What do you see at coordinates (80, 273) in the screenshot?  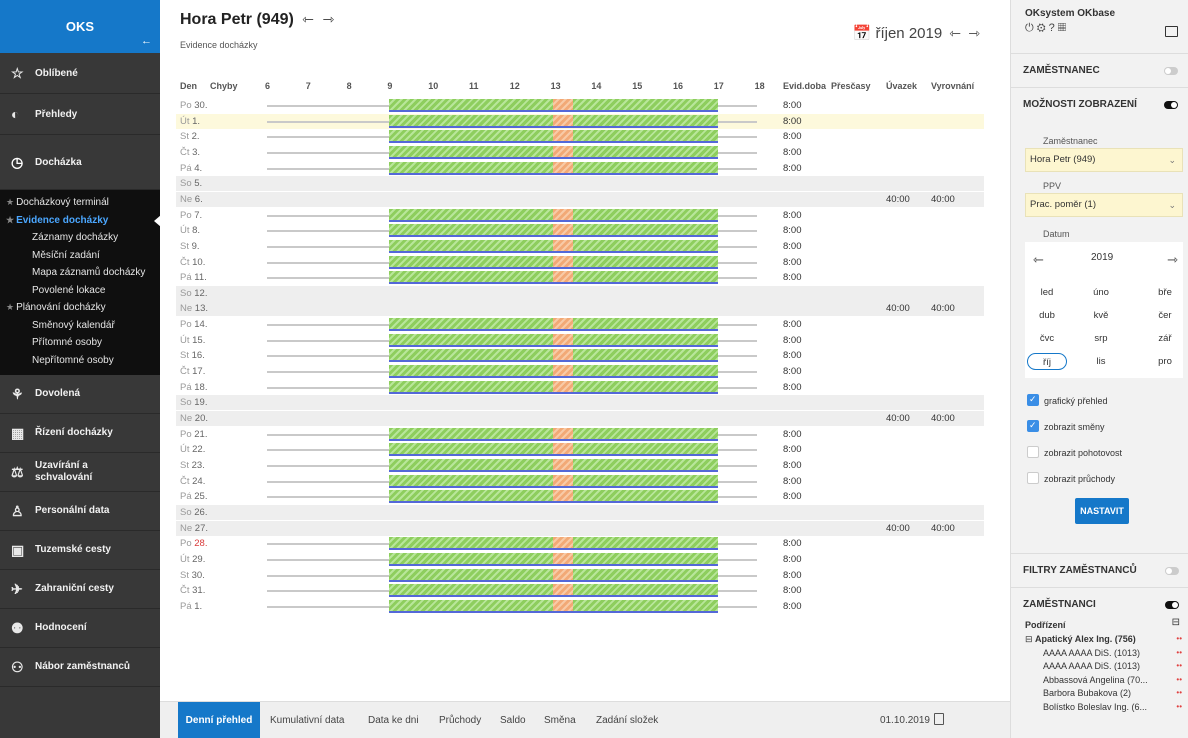 I see `submenu-item: Mapa záznamů docházky` at bounding box center [80, 273].